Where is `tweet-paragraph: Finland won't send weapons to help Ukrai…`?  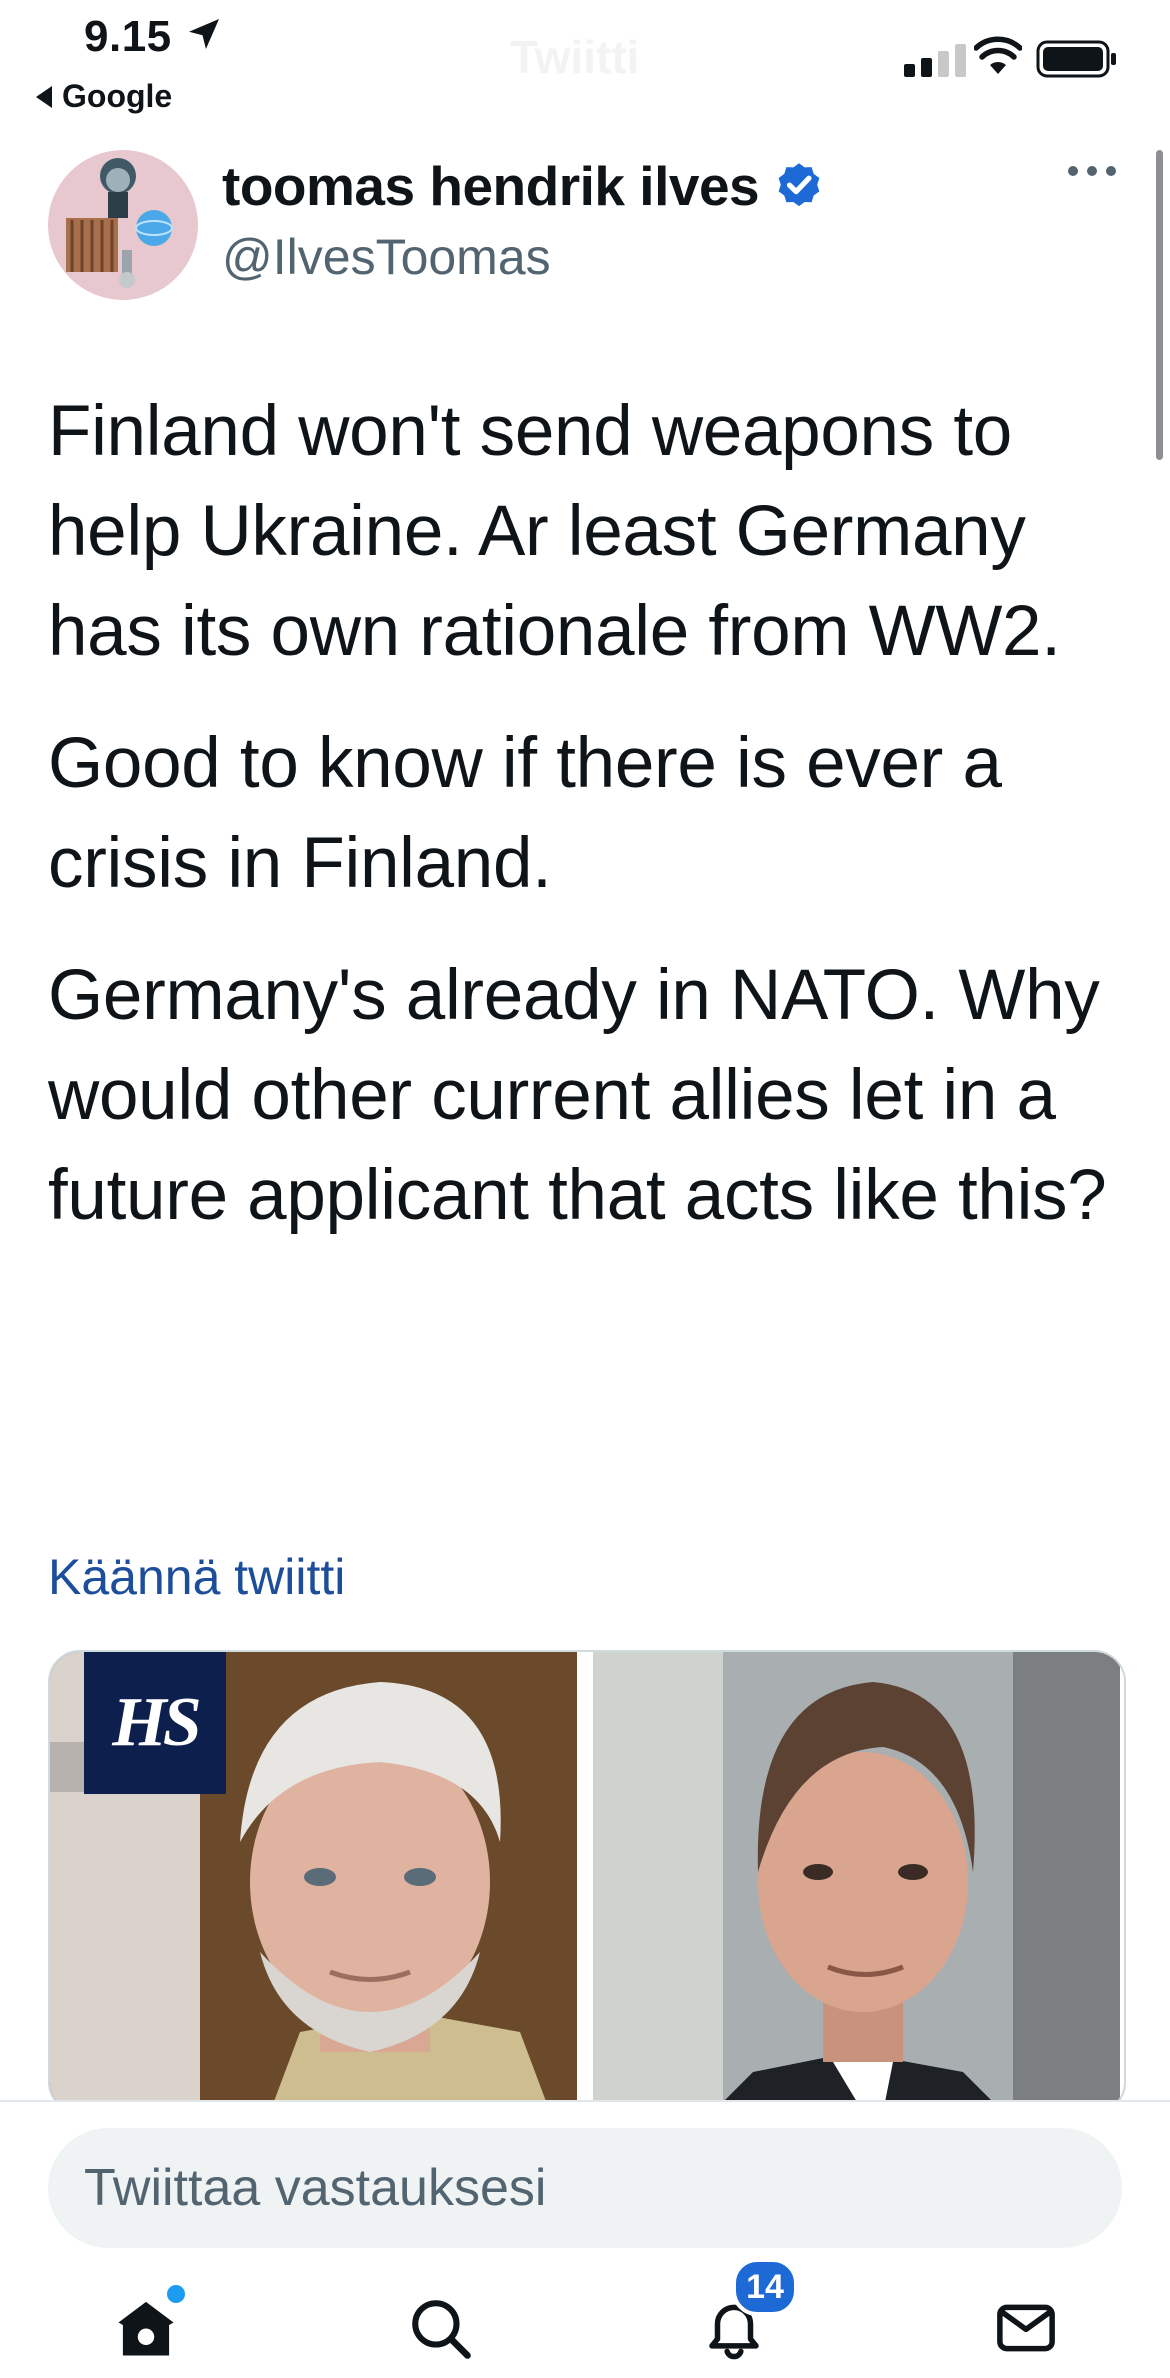
tweet-paragraph: Finland won't send weapons to help Ukrai… is located at coordinates (554, 531).